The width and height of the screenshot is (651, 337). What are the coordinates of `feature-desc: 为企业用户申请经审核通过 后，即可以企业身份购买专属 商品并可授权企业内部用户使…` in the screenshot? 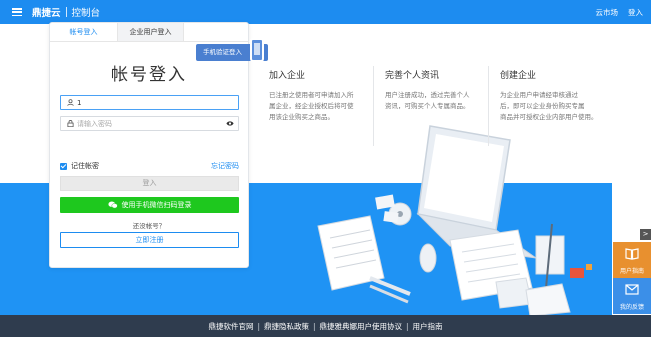 It's located at (549, 106).